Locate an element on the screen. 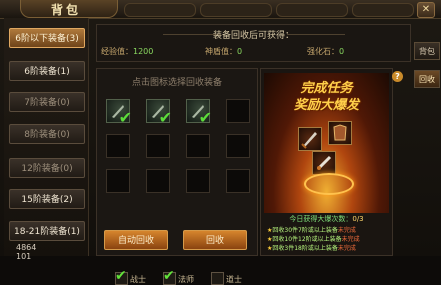  filter-warrior-checkbox: ✔ is located at coordinates (121, 276).